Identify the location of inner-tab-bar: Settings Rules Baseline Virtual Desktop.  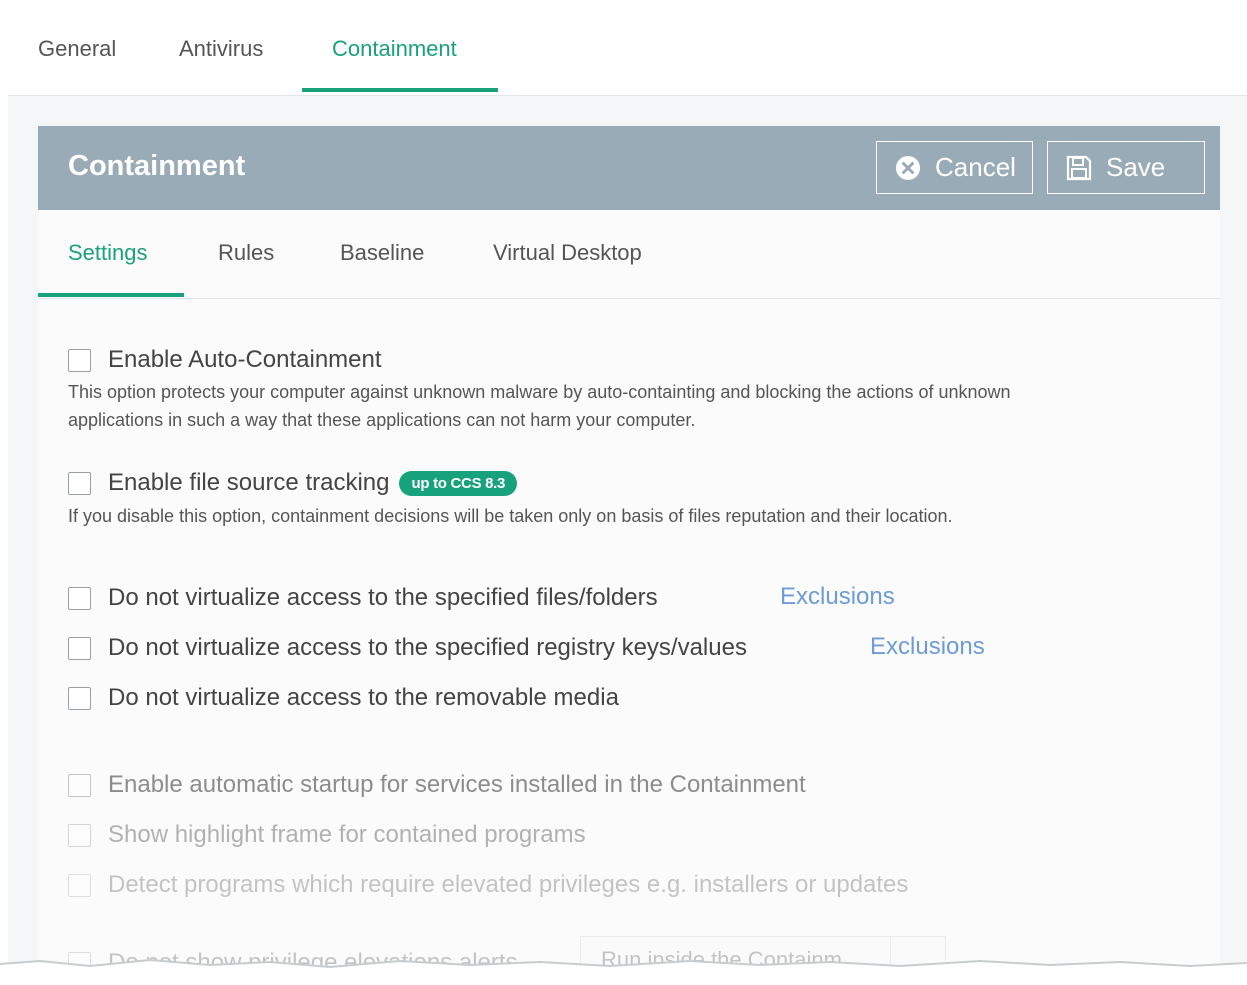
(629, 254).